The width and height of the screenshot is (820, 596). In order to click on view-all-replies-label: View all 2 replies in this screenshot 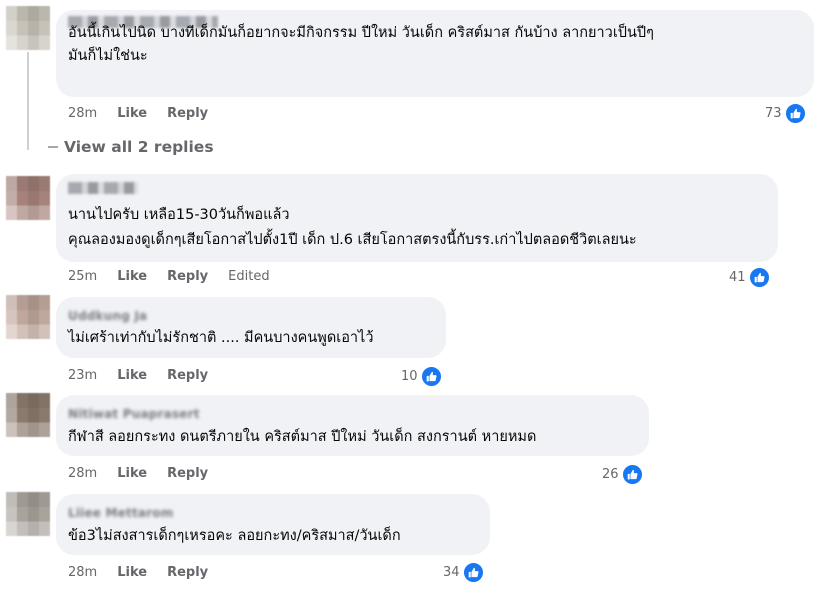, I will do `click(139, 147)`.